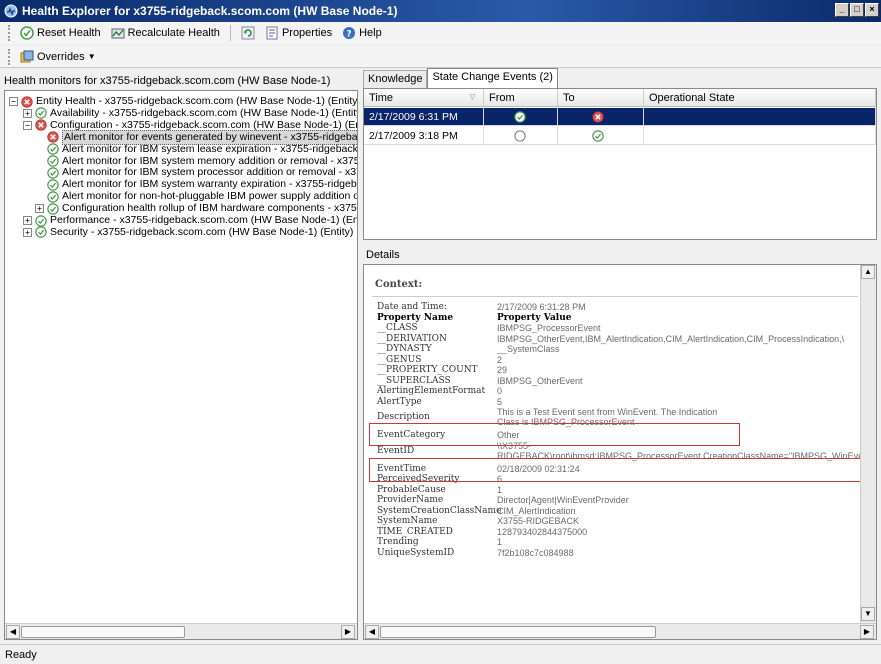 The width and height of the screenshot is (881, 664). Describe the element at coordinates (399, 401) in the screenshot. I see `property-name: AlertType` at that location.